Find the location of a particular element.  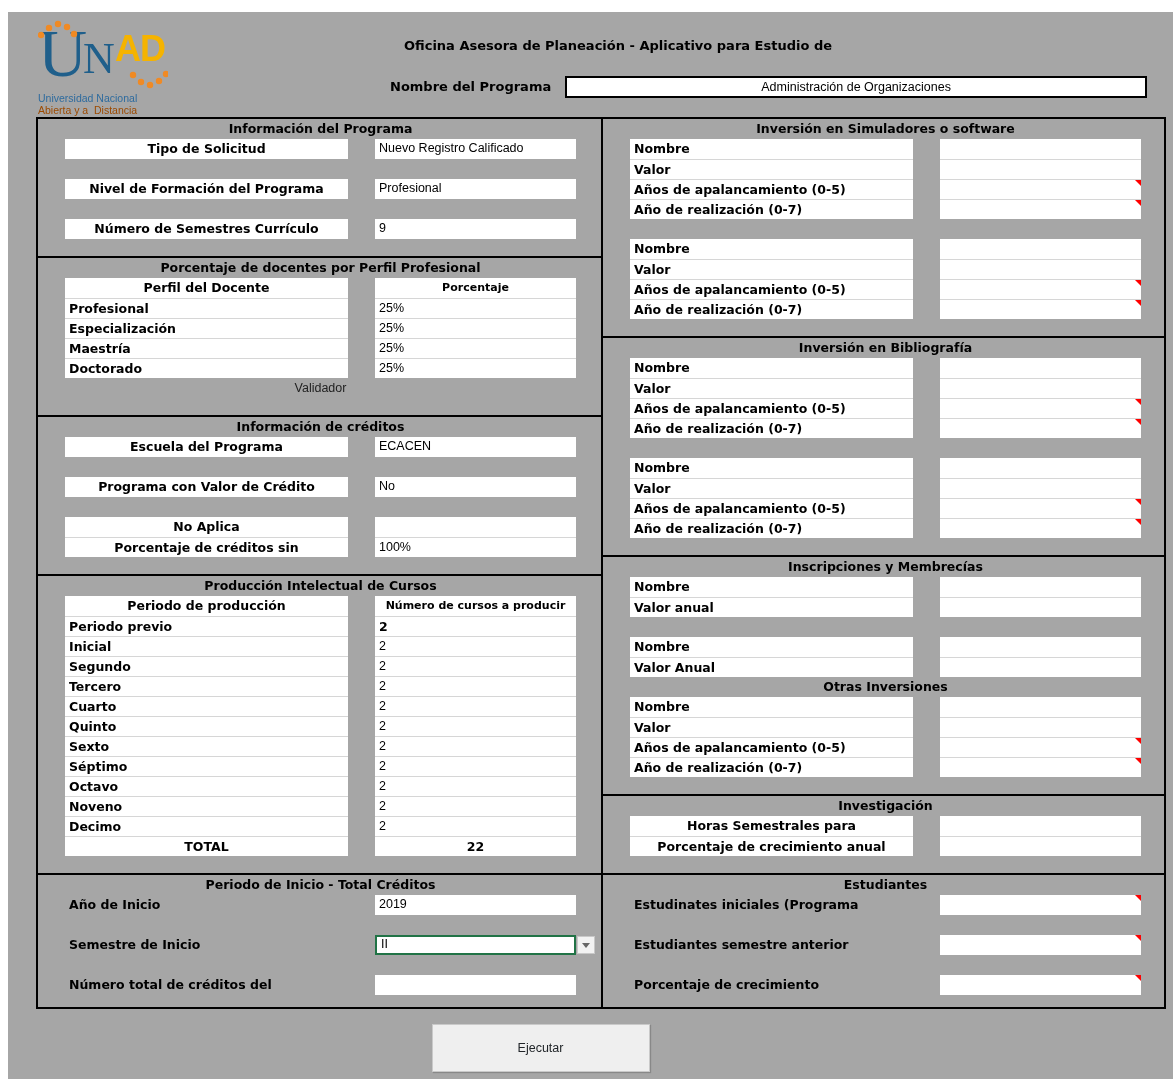

field-label: Valor Anual is located at coordinates (771, 667).